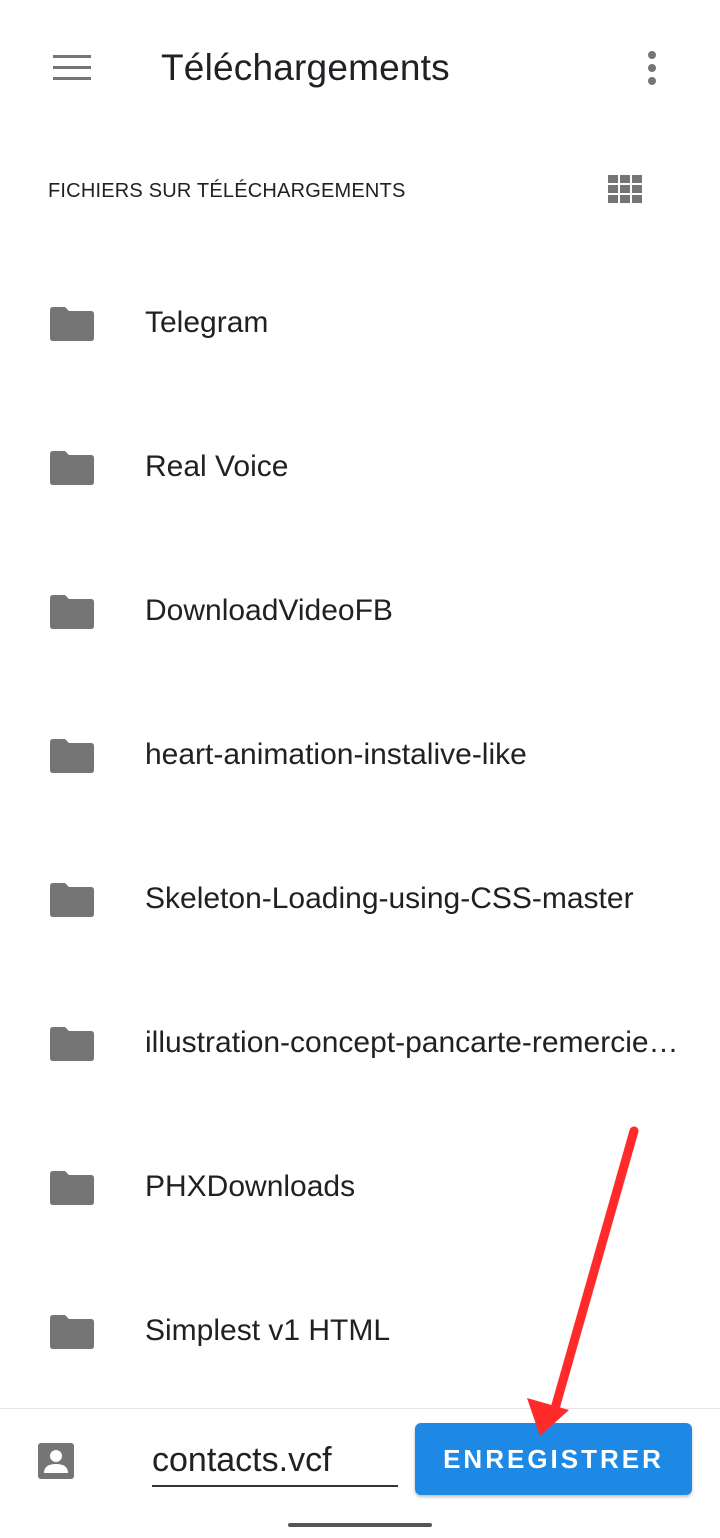 This screenshot has height=1538, width=720. I want to click on more-options-button, so click(652, 68).